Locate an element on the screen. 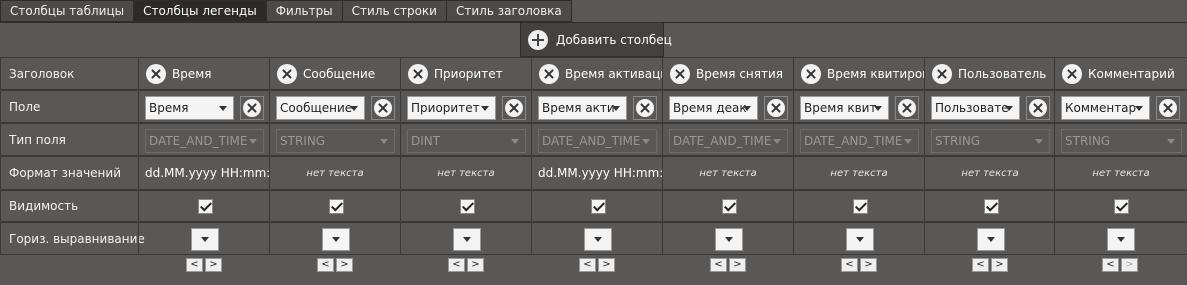 The width and height of the screenshot is (1187, 285). column-header-cell: Время снятия is located at coordinates (727, 73).